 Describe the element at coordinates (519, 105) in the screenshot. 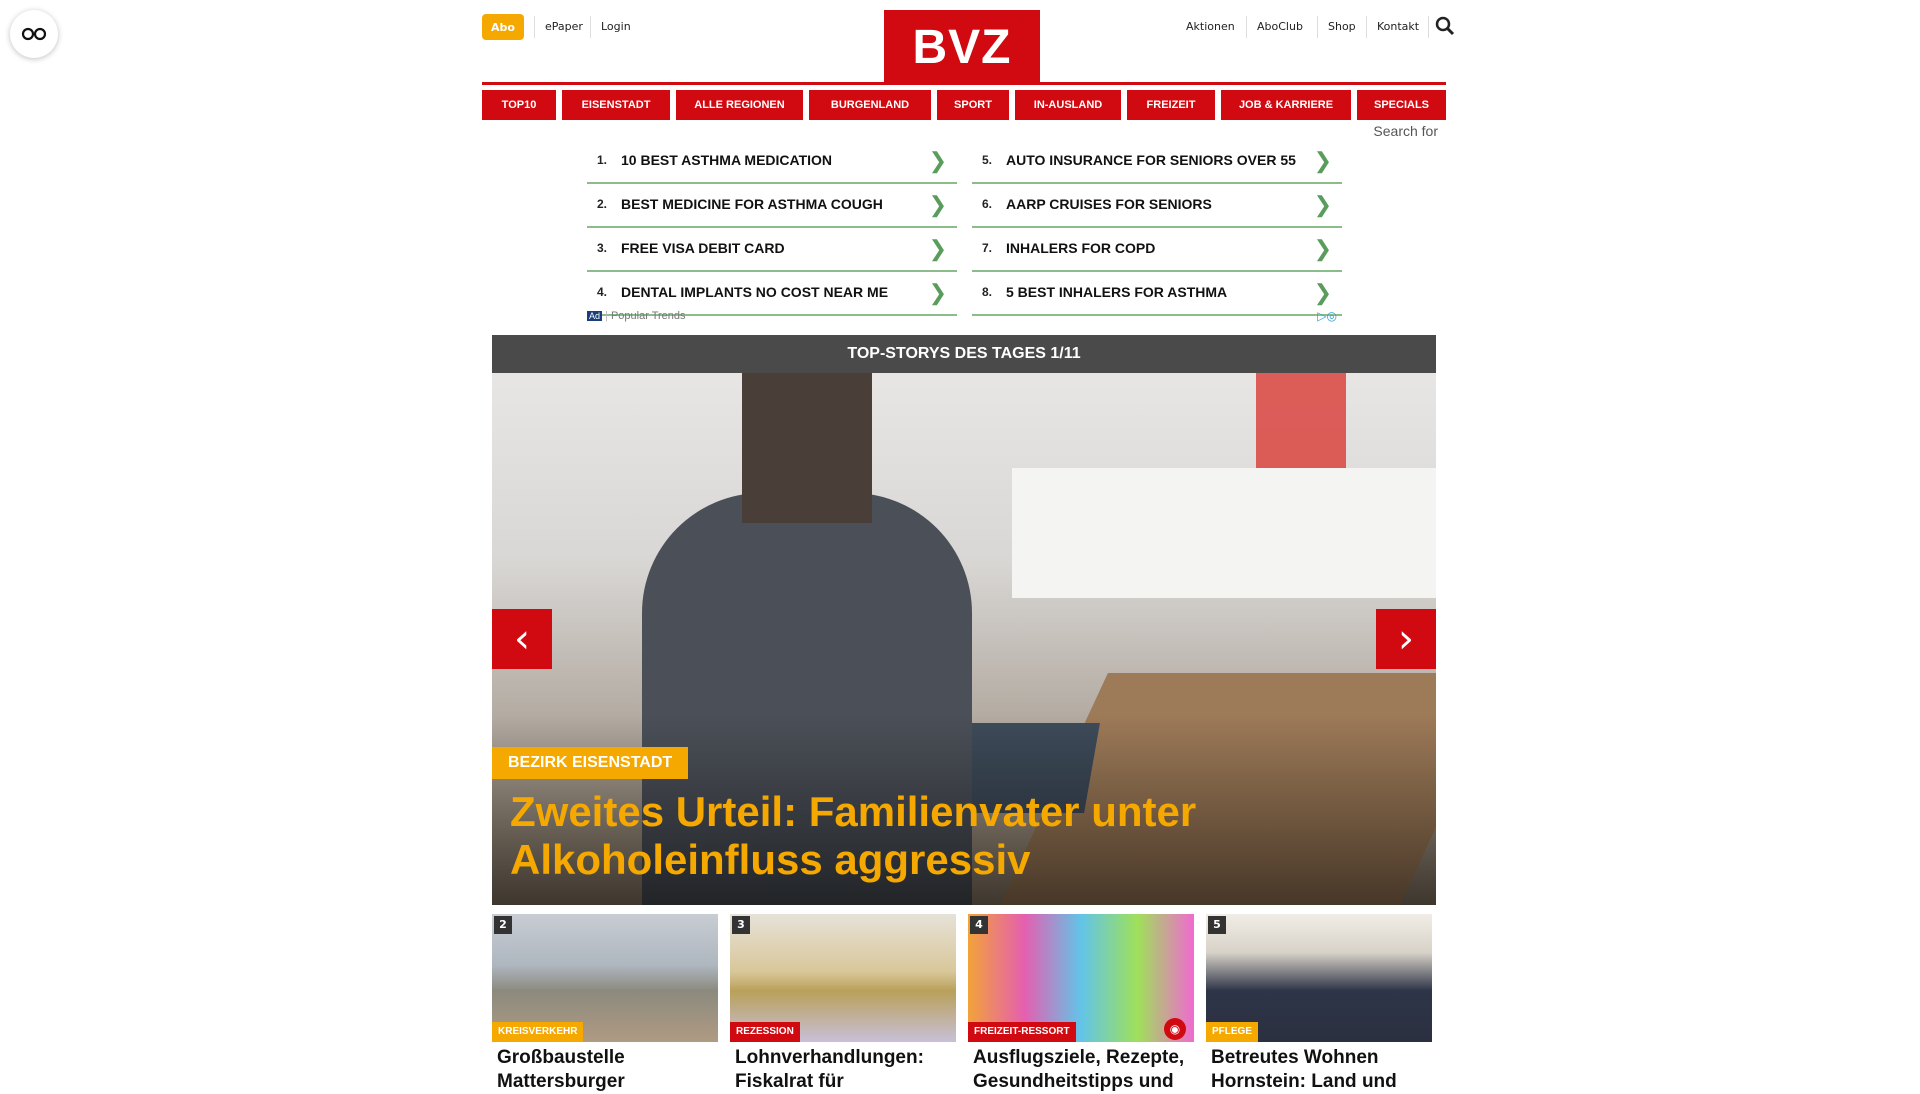

I see `nav-item-top10: TOP10` at that location.